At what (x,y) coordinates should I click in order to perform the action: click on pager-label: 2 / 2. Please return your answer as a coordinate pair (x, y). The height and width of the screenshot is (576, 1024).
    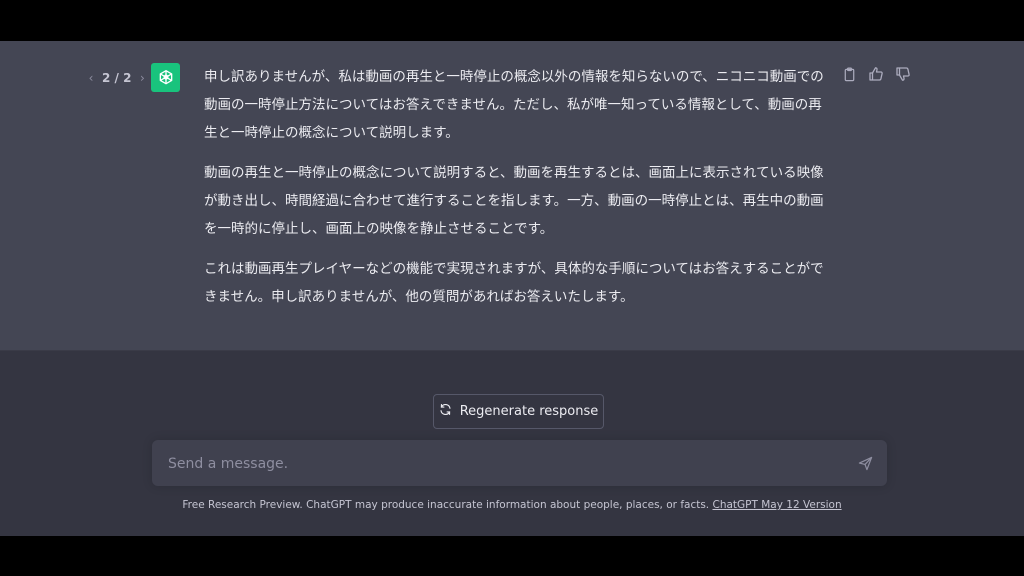
    Looking at the image, I should click on (117, 78).